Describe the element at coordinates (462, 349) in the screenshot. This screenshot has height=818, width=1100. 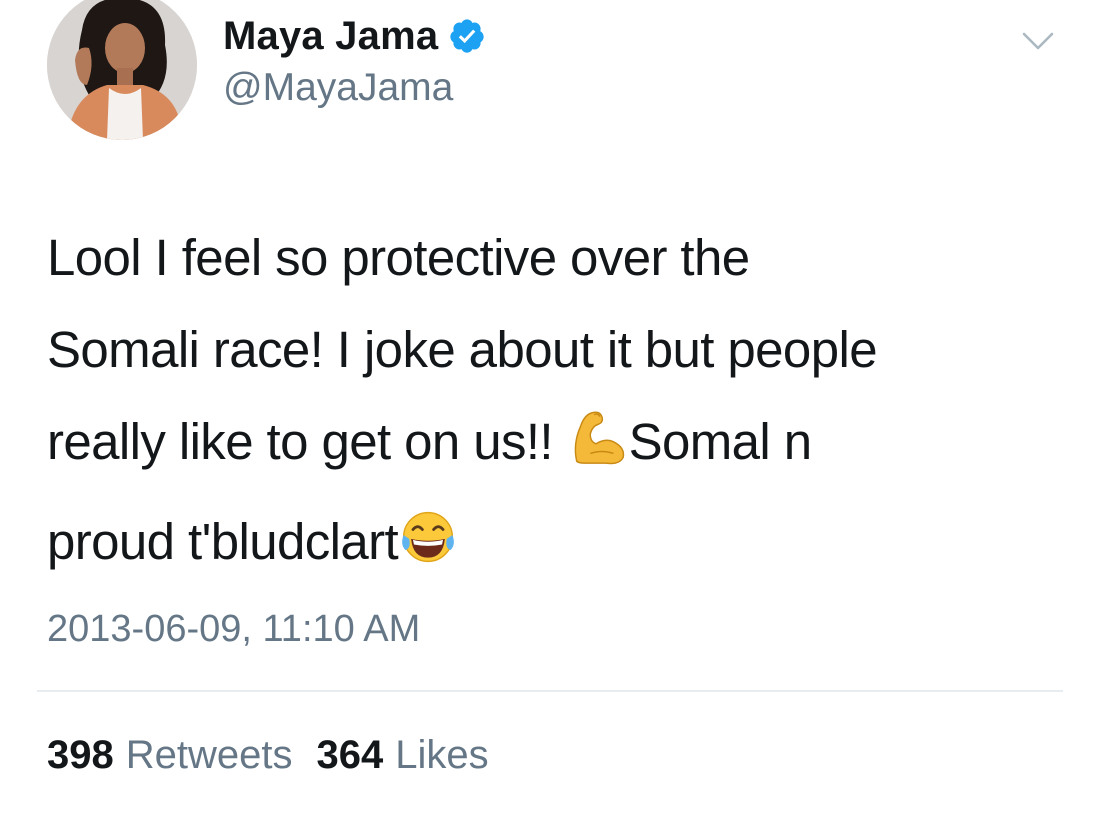
I see `tweet-text-line: Somali race! I joke about it but people` at that location.